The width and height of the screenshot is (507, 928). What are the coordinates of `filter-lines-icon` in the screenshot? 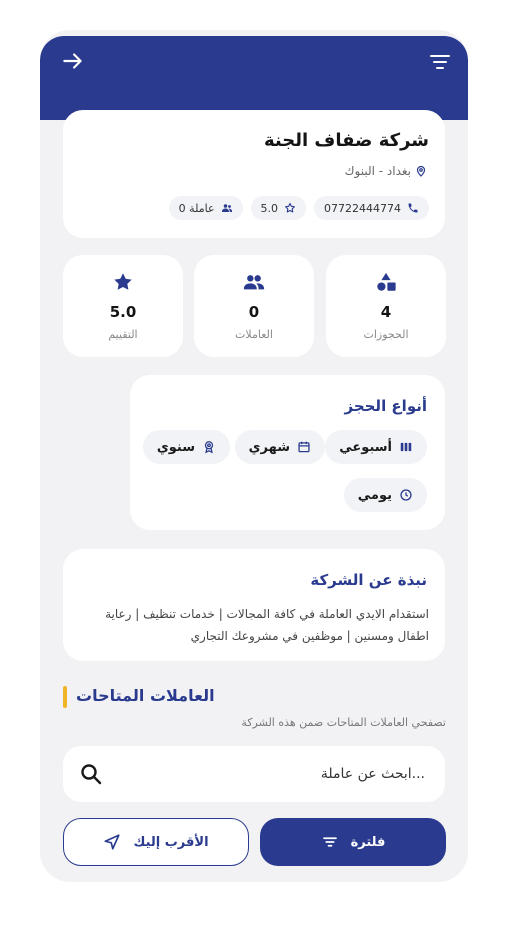 It's located at (329, 842).